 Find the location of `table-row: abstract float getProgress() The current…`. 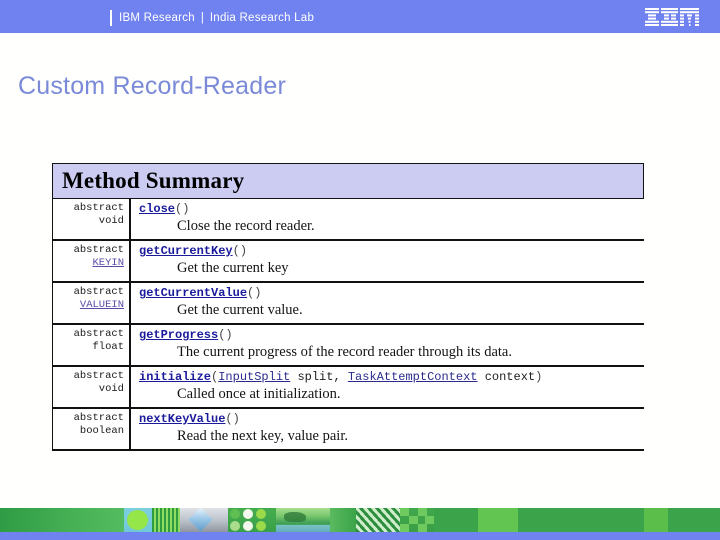

table-row: abstract float getProgress() The current… is located at coordinates (348, 346).